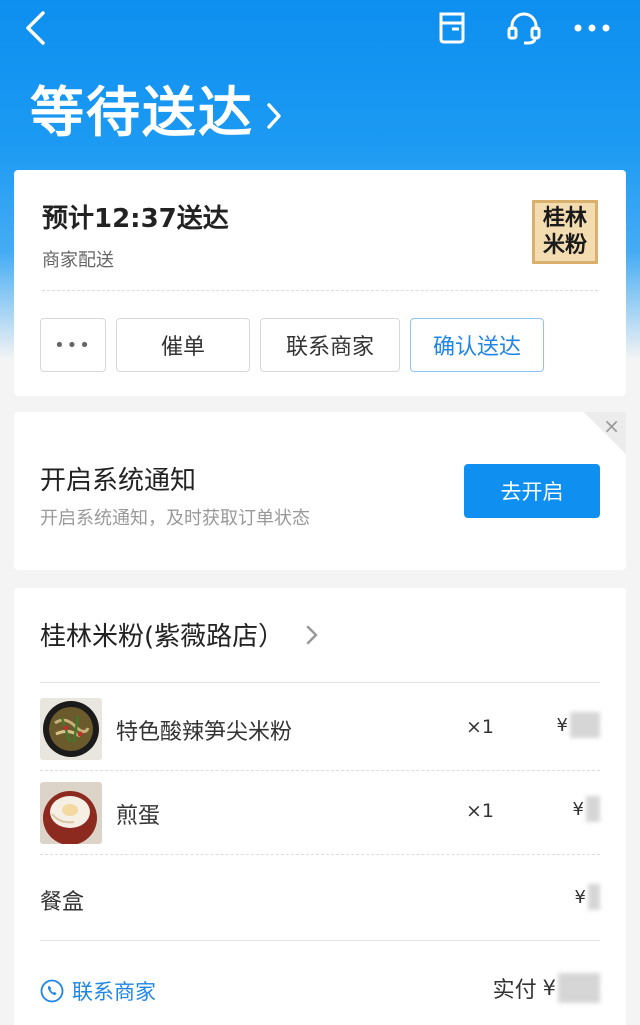 The height and width of the screenshot is (1025, 640). Describe the element at coordinates (476, 347) in the screenshot. I see `confirm-delivery-label: 确认送达` at that location.